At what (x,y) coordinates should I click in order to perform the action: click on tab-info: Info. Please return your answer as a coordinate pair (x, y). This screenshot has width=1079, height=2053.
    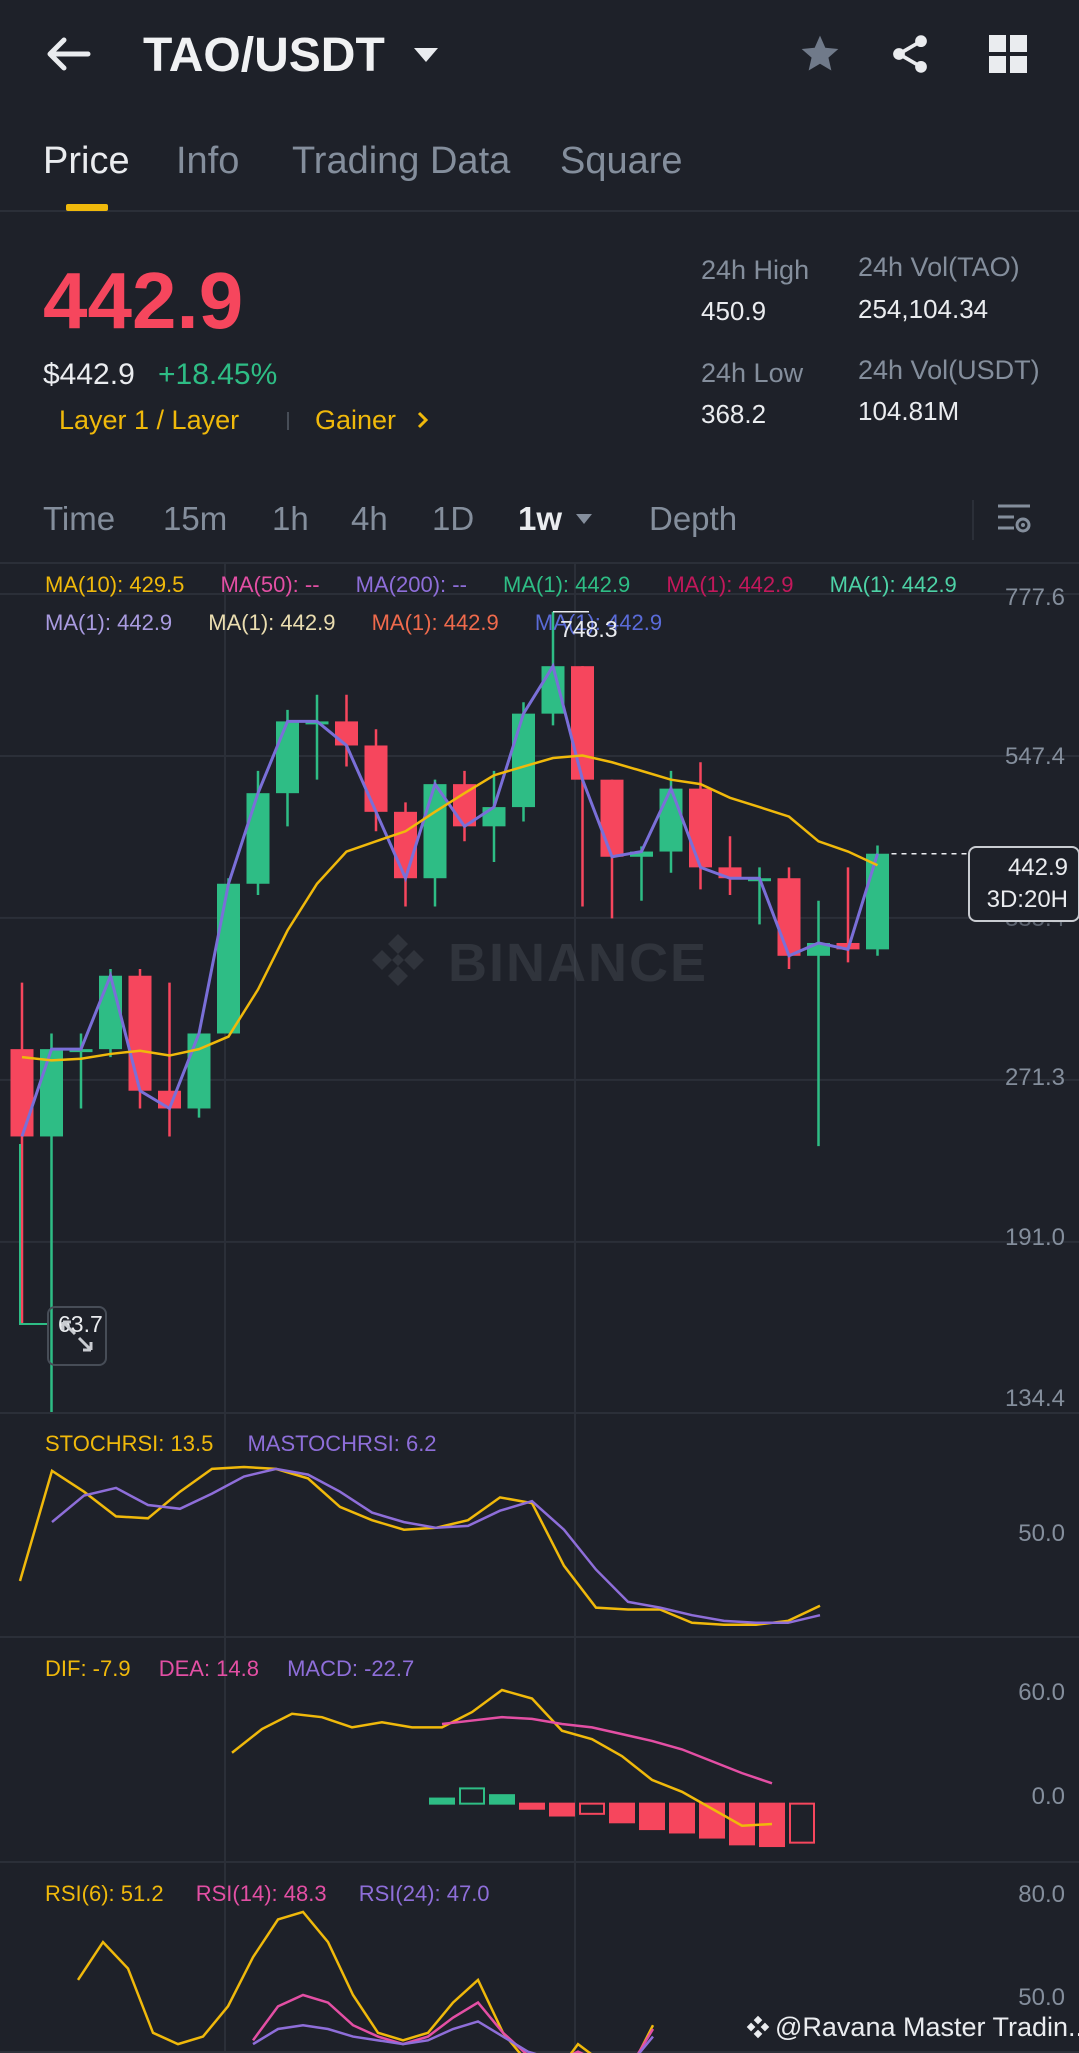
    Looking at the image, I should click on (207, 161).